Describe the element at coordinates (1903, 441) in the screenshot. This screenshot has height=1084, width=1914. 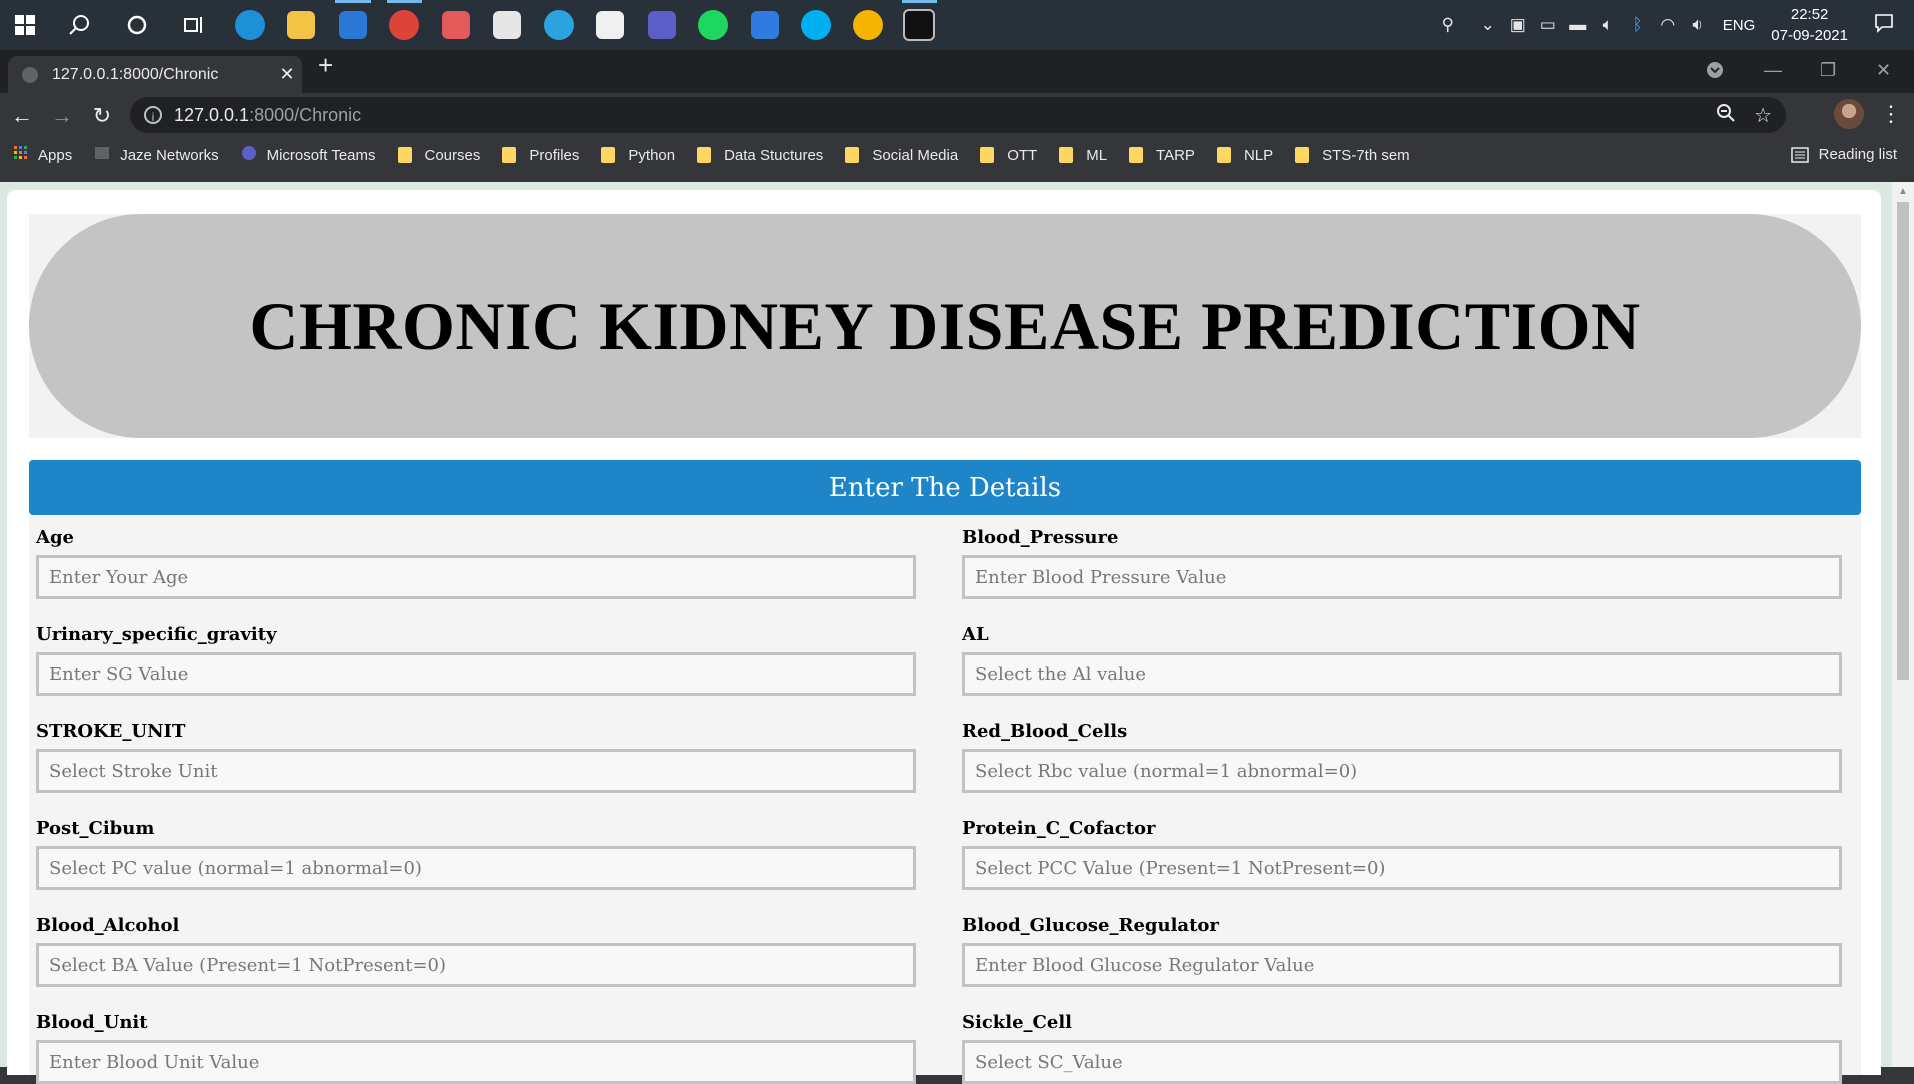
I see `scrollbar-thumb` at that location.